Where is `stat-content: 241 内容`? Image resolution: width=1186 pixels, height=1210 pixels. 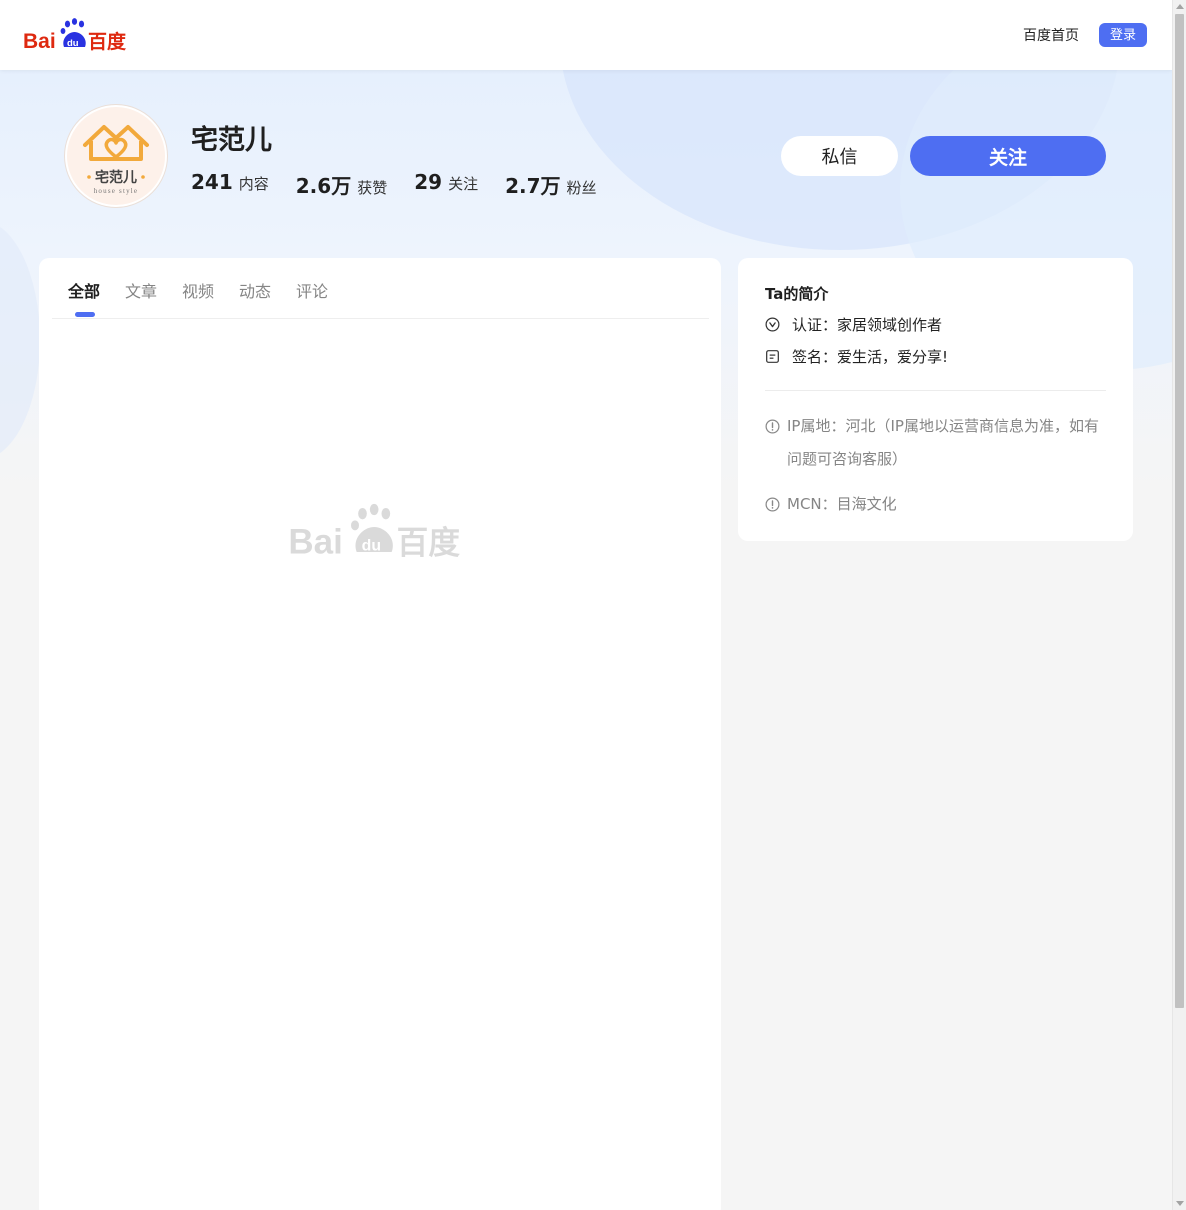 stat-content: 241 内容 is located at coordinates (230, 184).